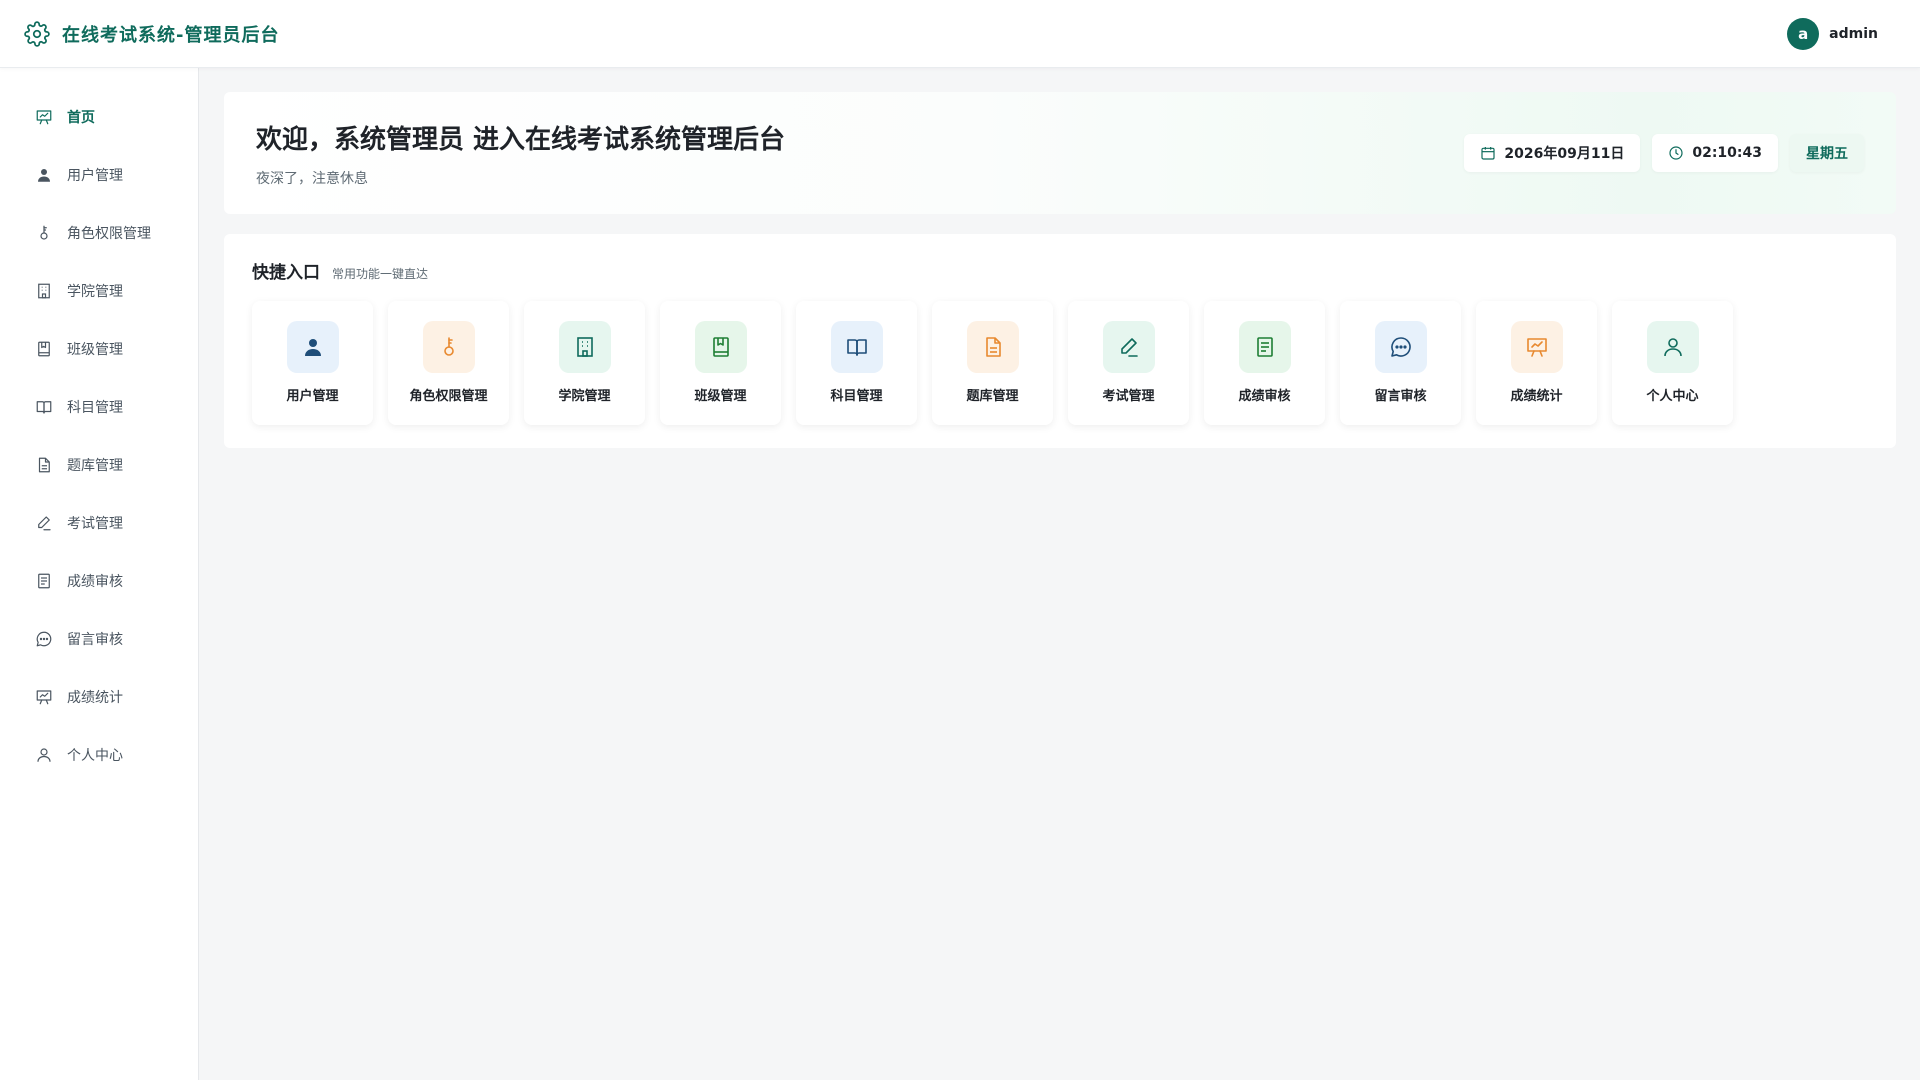 This screenshot has width=1920, height=1080. I want to click on weekday-chip: 星期五, so click(1827, 153).